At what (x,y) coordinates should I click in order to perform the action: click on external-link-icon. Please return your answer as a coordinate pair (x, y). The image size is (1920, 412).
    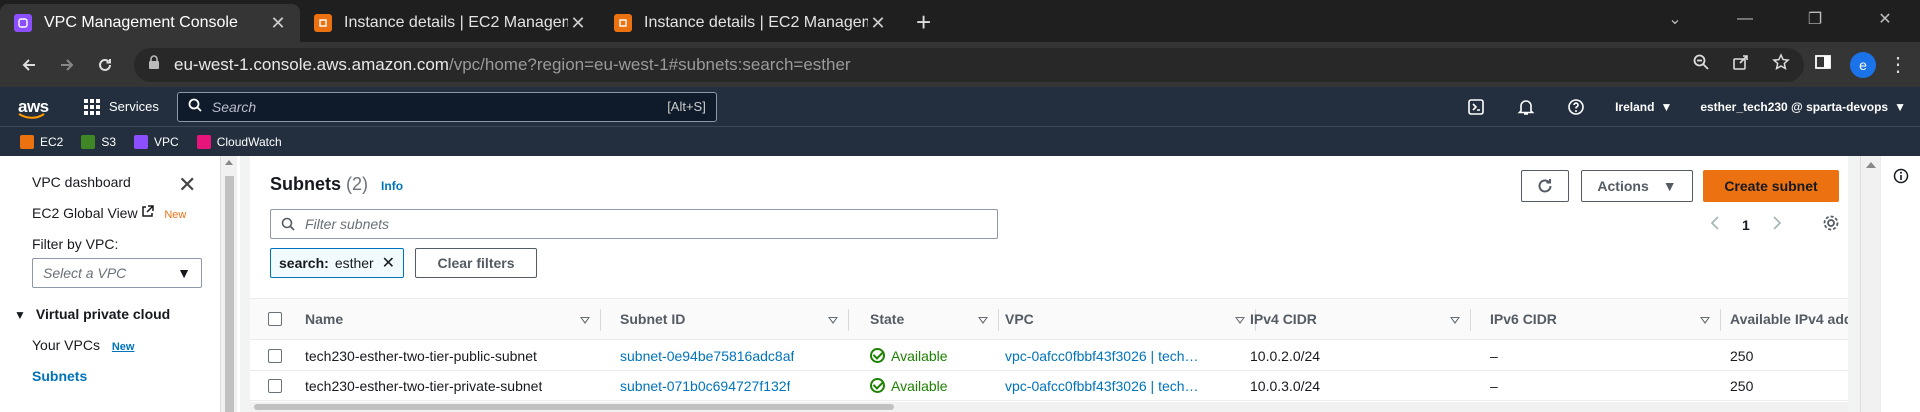
    Looking at the image, I should click on (149, 213).